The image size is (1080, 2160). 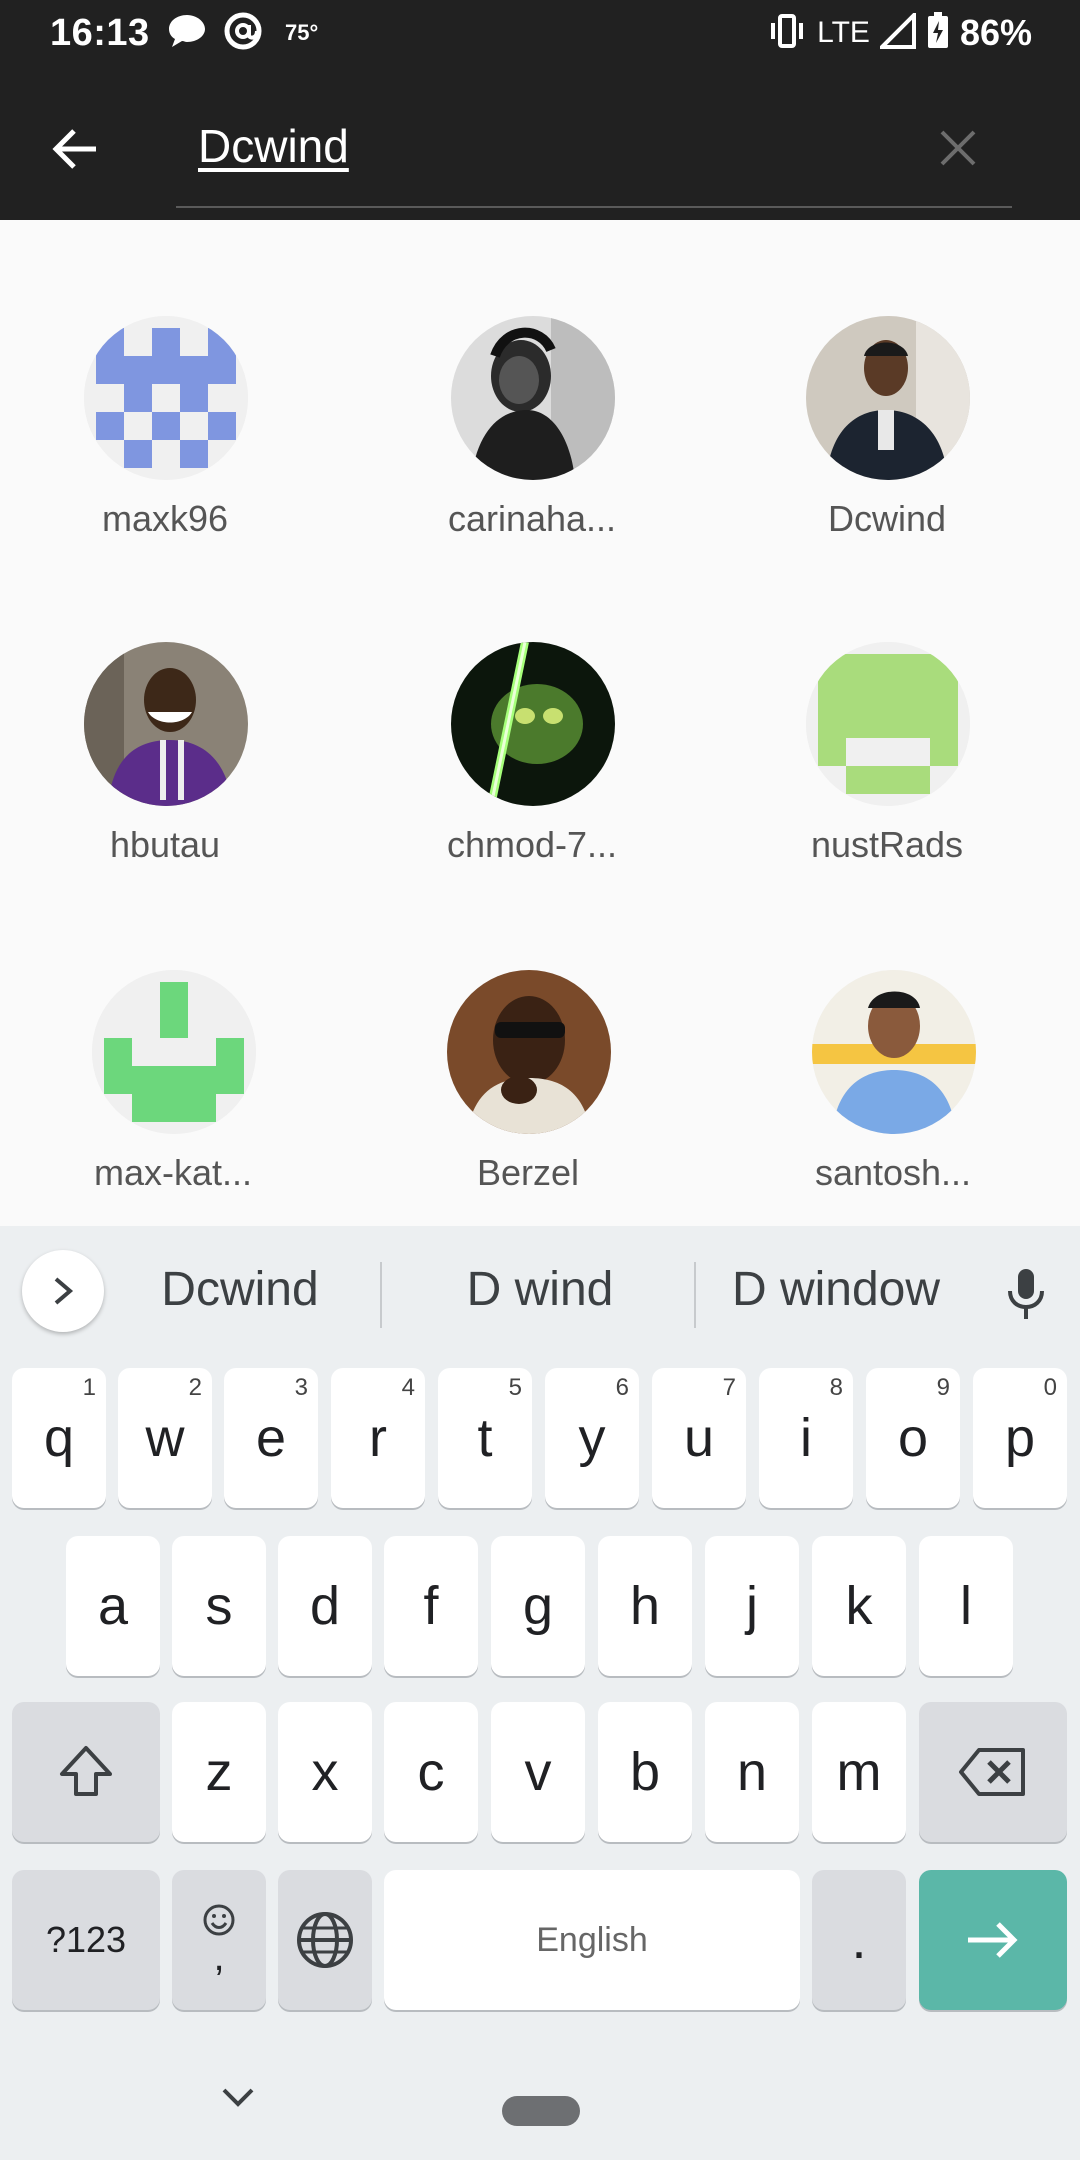 I want to click on arrow-left-icon, so click(x=74, y=149).